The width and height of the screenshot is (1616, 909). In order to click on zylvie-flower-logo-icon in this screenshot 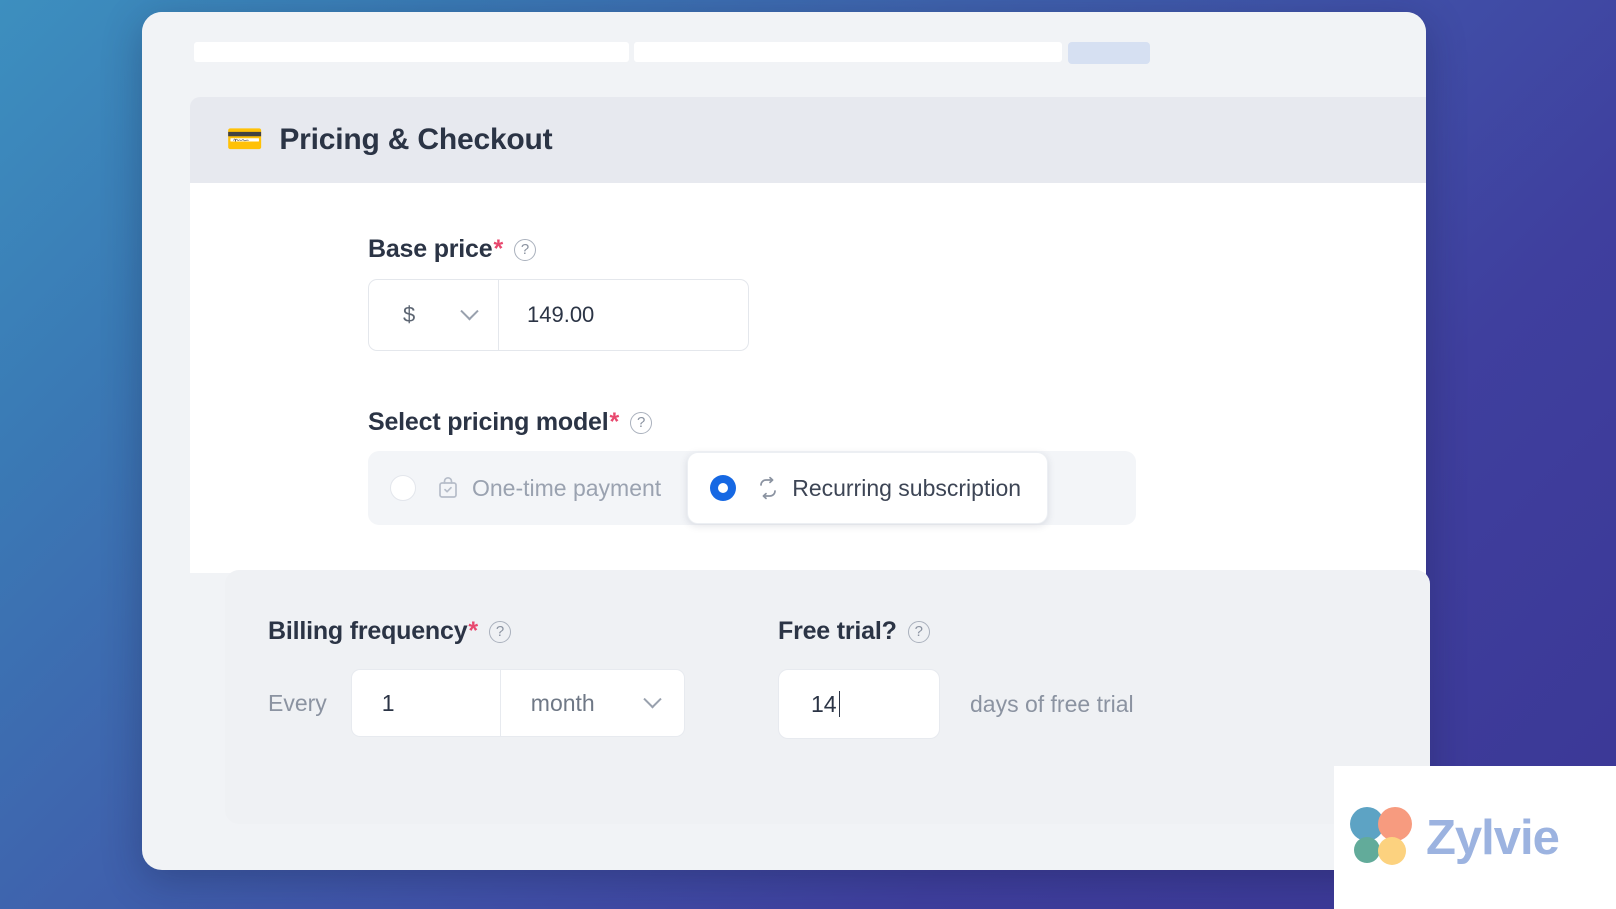, I will do `click(1381, 837)`.